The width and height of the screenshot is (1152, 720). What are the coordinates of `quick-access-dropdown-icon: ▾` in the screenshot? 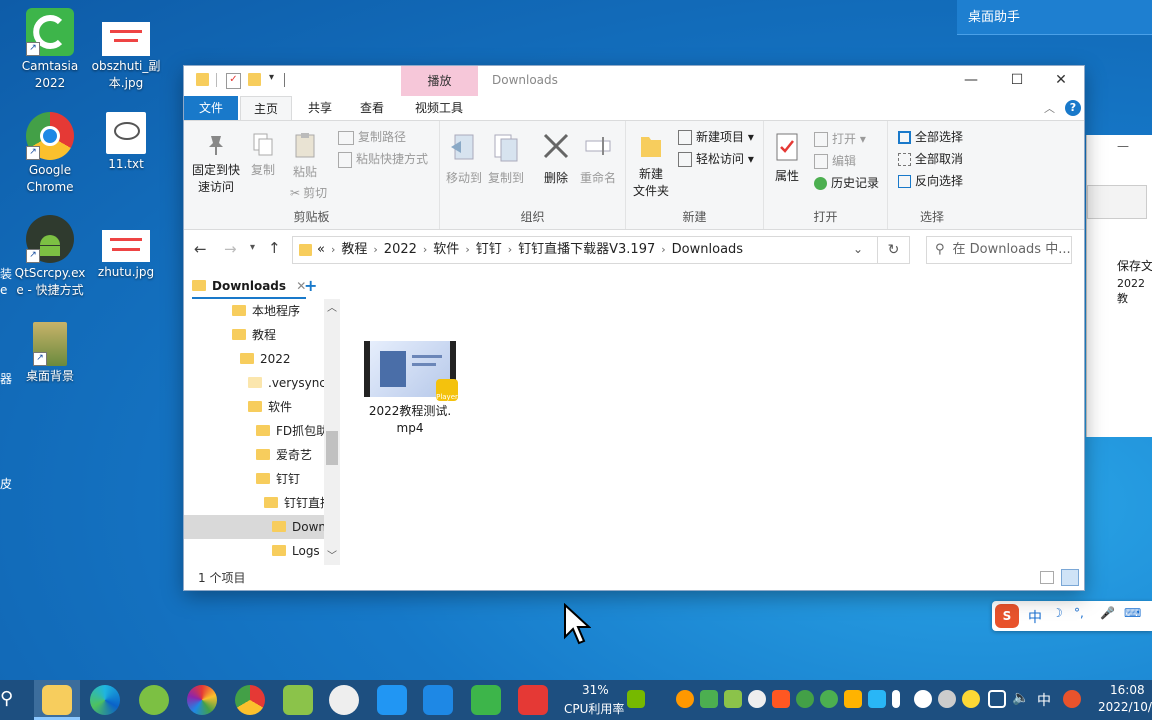 It's located at (271, 77).